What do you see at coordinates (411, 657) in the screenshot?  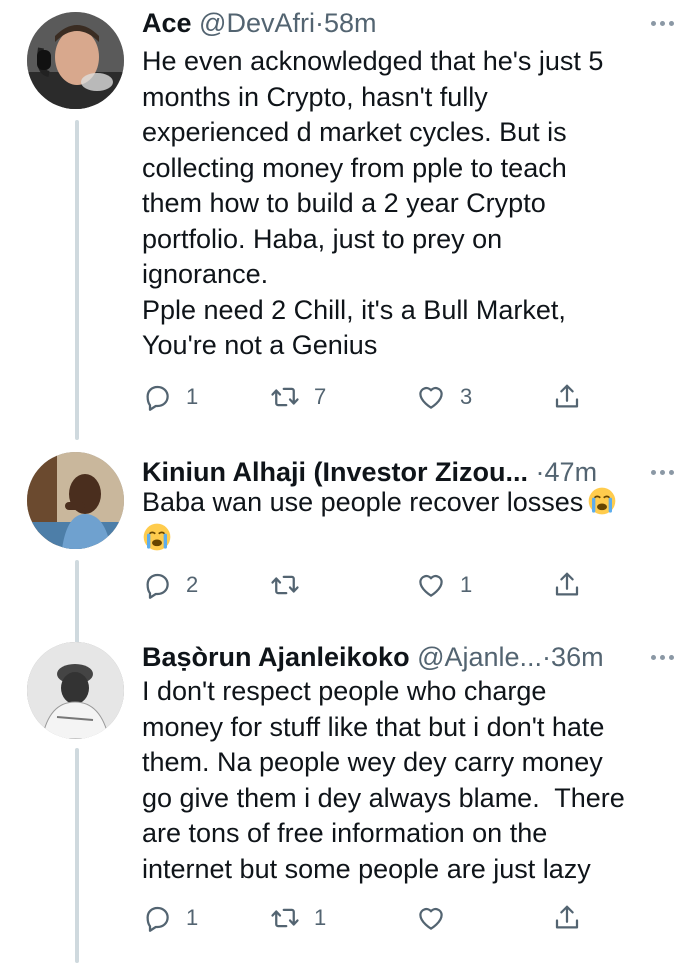 I see `tweet-header: Baṣòrun Ajanleikoko @Ajanle...·36m` at bounding box center [411, 657].